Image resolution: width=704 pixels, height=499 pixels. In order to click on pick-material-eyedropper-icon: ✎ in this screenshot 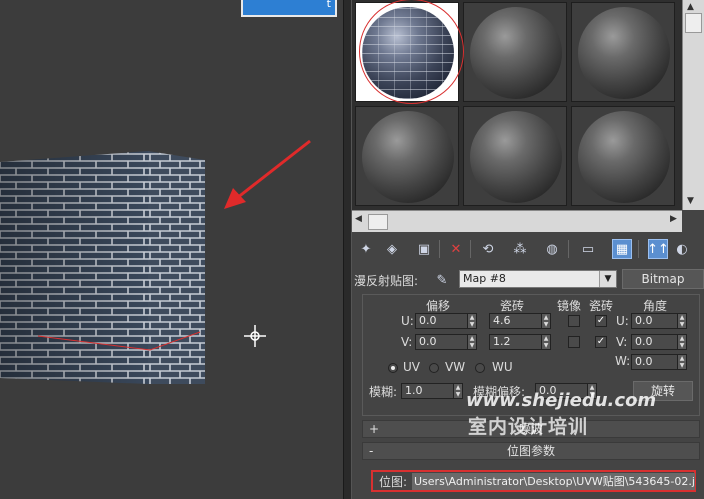, I will do `click(442, 280)`.